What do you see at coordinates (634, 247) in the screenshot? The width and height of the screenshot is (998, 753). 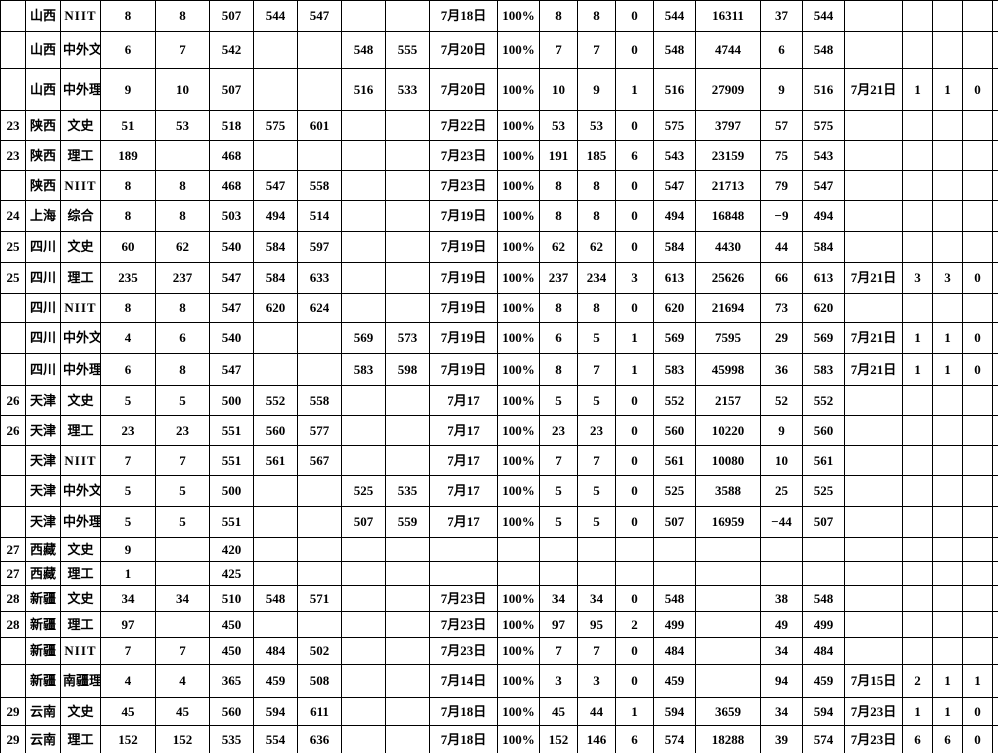 I see `cell-c3: 0` at bounding box center [634, 247].